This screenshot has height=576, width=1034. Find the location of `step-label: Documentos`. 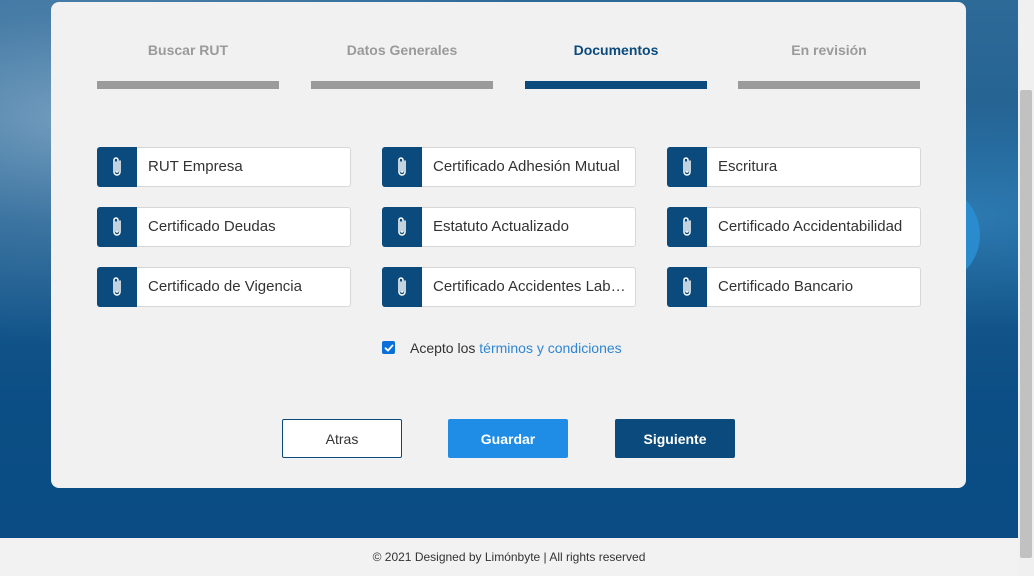

step-label: Documentos is located at coordinates (616, 50).